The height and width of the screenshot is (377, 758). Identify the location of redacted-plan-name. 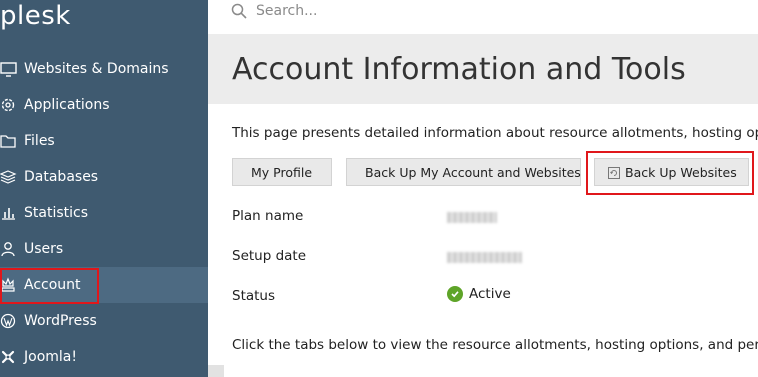
(472, 217).